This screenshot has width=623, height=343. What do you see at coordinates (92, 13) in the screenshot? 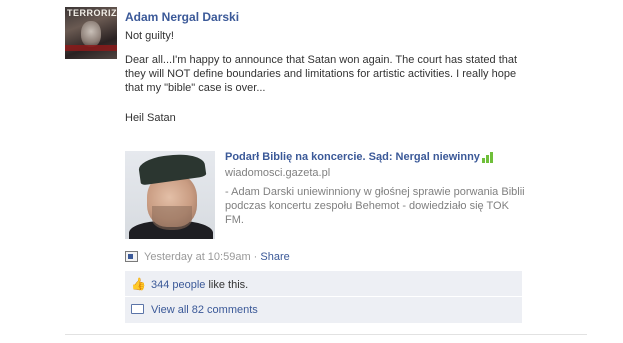
I see `avatar-magazine-title: TERRORIZER` at bounding box center [92, 13].